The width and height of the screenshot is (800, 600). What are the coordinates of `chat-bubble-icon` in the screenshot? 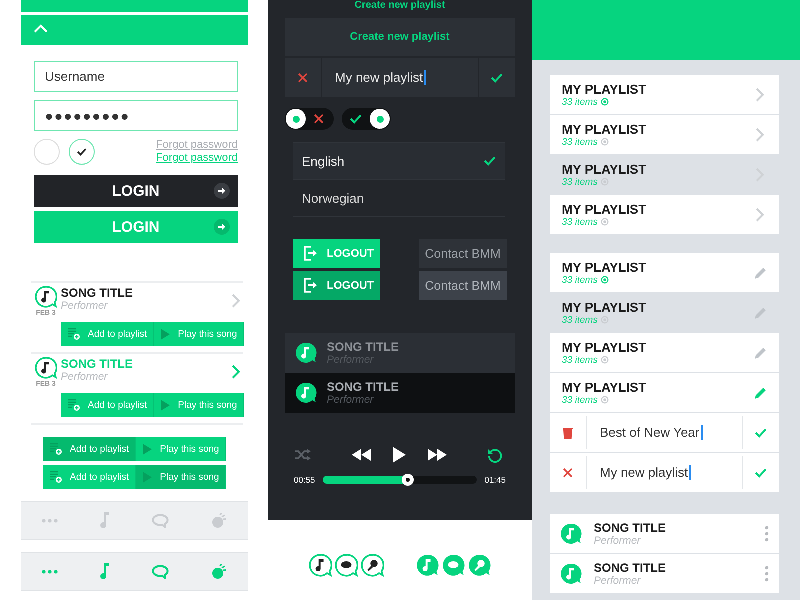 It's located at (453, 565).